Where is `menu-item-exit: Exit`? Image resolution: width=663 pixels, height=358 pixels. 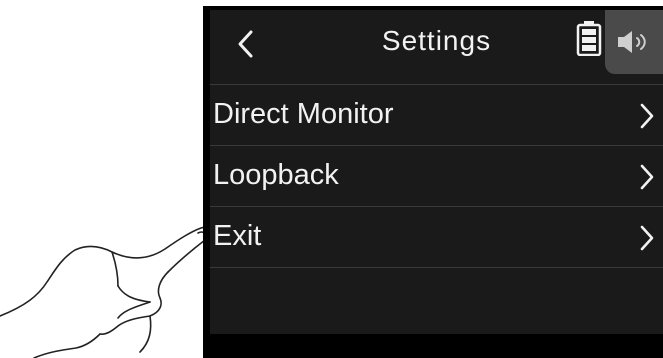 menu-item-exit: Exit is located at coordinates (436, 237).